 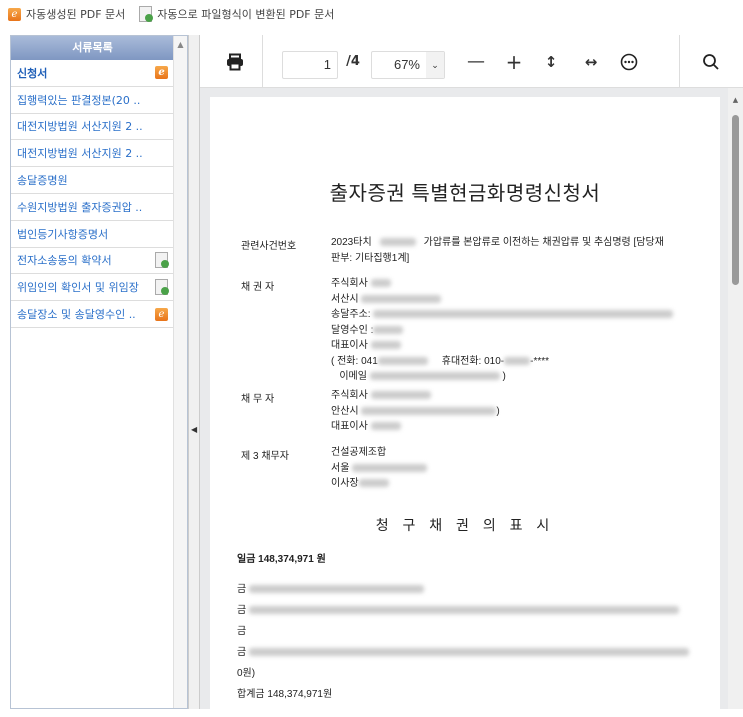 I want to click on legend-auto: 자동생성된 PDF 문서, so click(x=76, y=14).